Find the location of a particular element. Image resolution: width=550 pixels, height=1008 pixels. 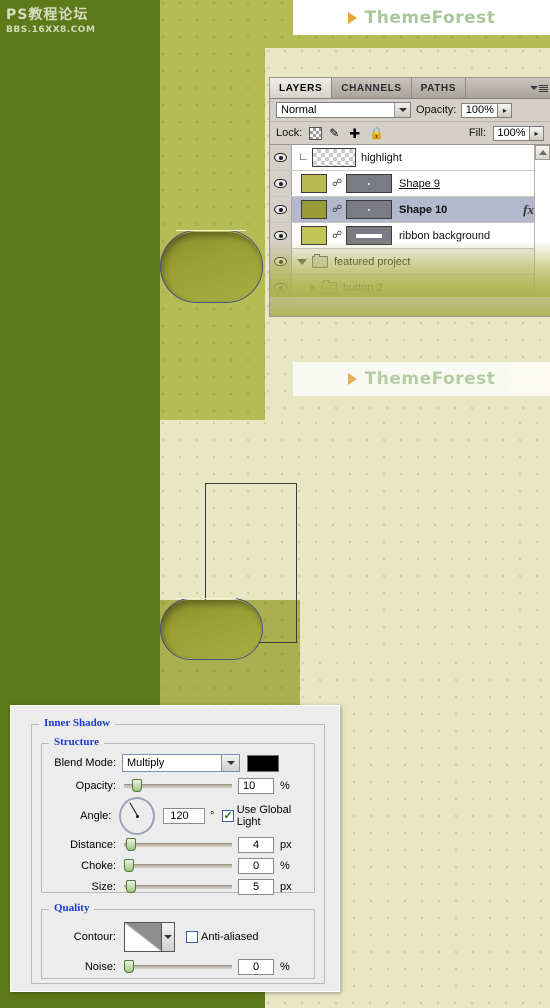

themeforest-bar-bottom: ThemeForest is located at coordinates (421, 379).